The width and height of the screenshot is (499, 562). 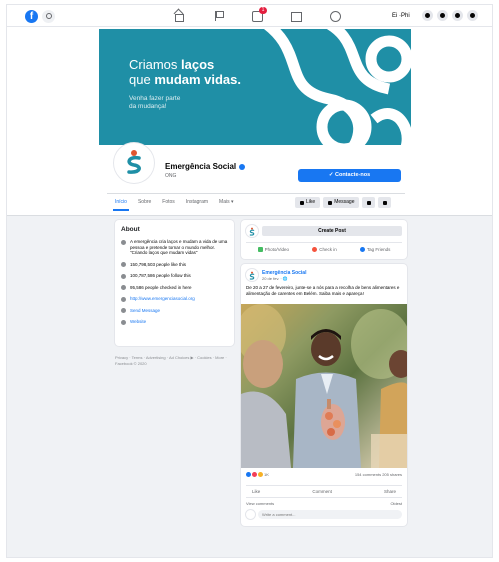 I want to click on about-category-row: Website, so click(x=174, y=322).